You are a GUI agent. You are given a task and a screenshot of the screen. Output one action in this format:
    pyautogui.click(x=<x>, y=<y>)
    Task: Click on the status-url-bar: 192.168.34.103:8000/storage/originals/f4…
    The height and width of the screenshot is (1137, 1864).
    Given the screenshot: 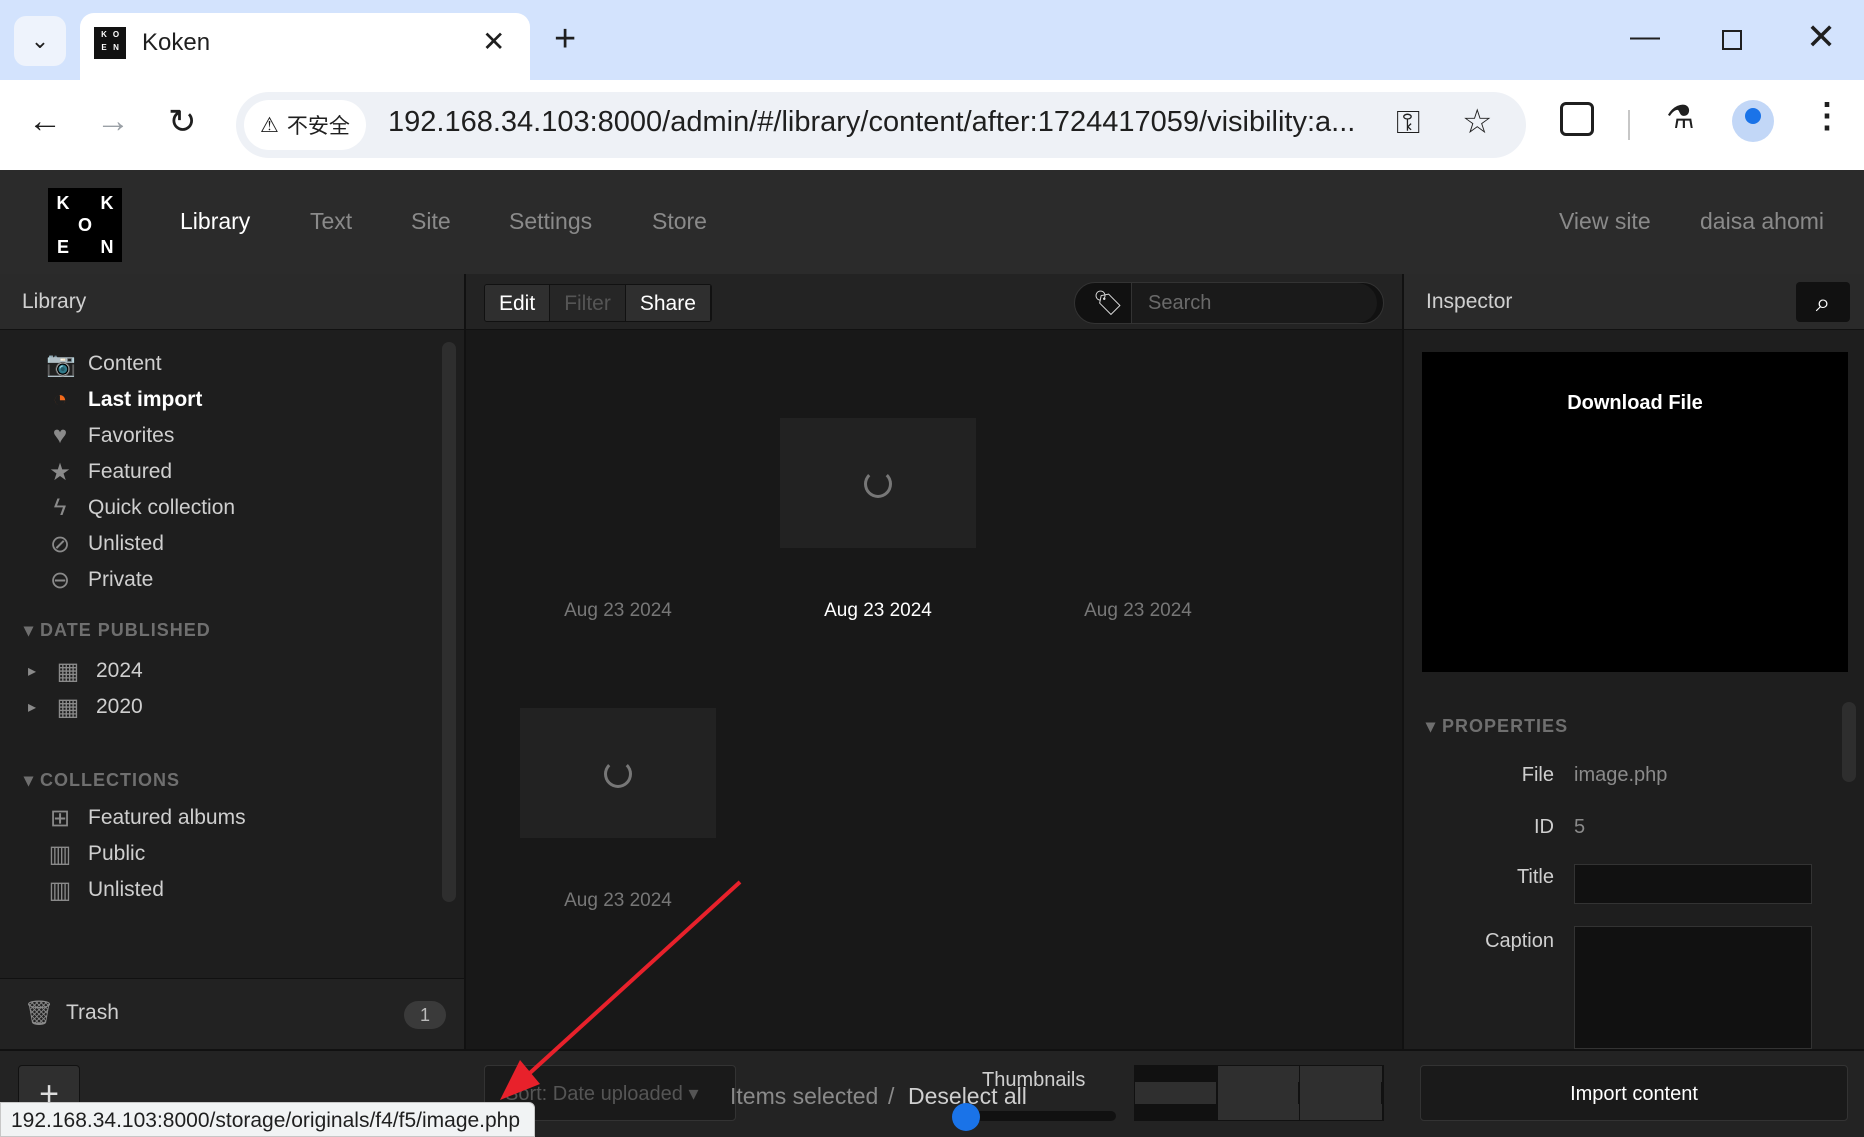 What is the action you would take?
    pyautogui.click(x=268, y=1119)
    